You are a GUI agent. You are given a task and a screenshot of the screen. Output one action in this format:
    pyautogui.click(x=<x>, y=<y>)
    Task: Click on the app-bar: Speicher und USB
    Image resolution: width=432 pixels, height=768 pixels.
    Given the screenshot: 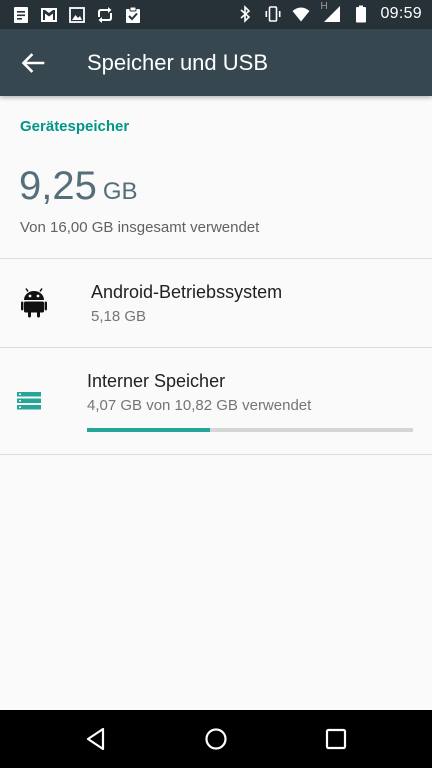 What is the action you would take?
    pyautogui.click(x=216, y=62)
    